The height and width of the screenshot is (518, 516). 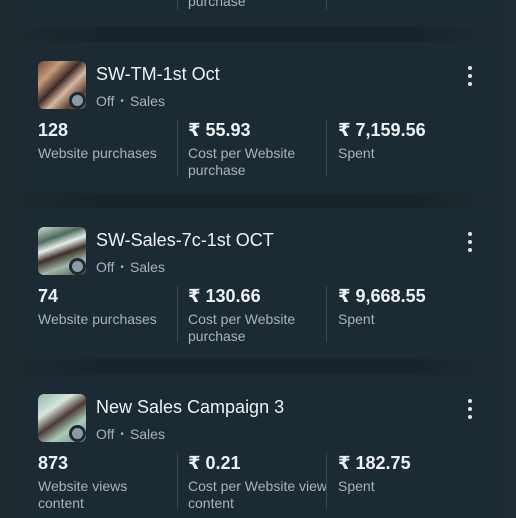 What do you see at coordinates (413, 141) in the screenshot?
I see `metric-spent: ₹ 7,159.56 Spent` at bounding box center [413, 141].